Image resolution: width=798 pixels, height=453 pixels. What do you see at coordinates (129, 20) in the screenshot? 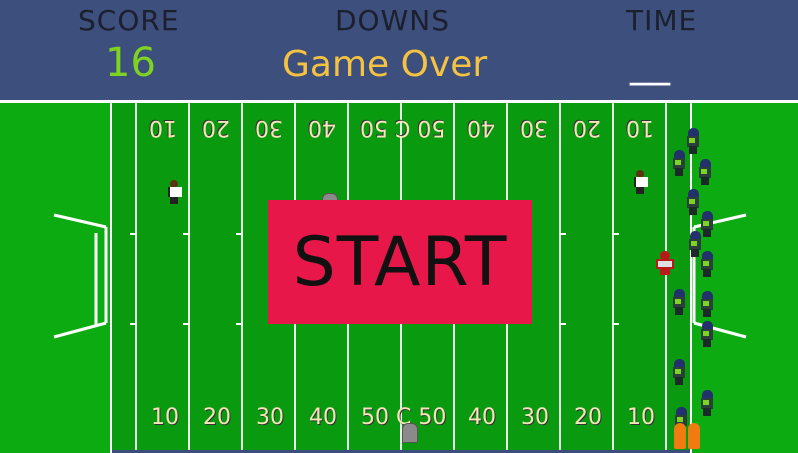
I see `score-label: SCORE` at bounding box center [129, 20].